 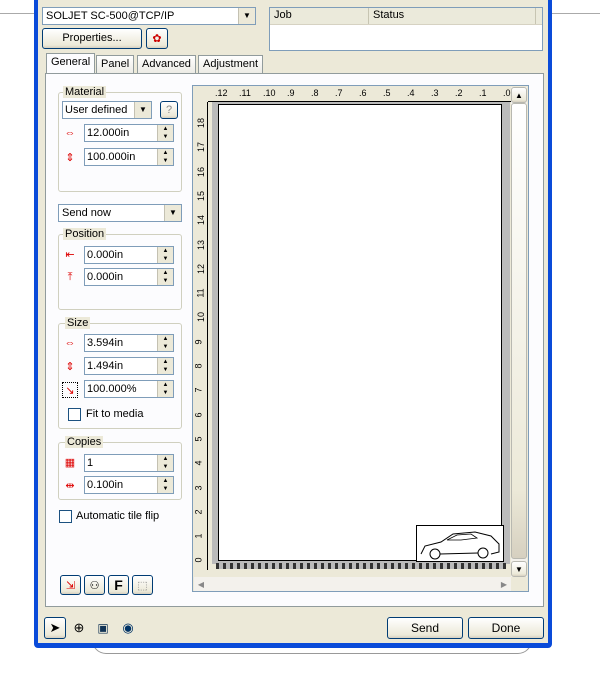 What do you see at coordinates (165, 157) in the screenshot?
I see `material-height-spinner: ▲ ▼` at bounding box center [165, 157].